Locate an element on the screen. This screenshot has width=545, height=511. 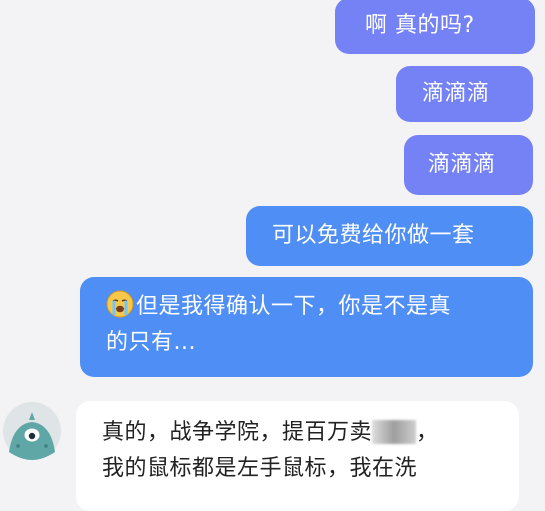
censor-blur-icon is located at coordinates (394, 432).